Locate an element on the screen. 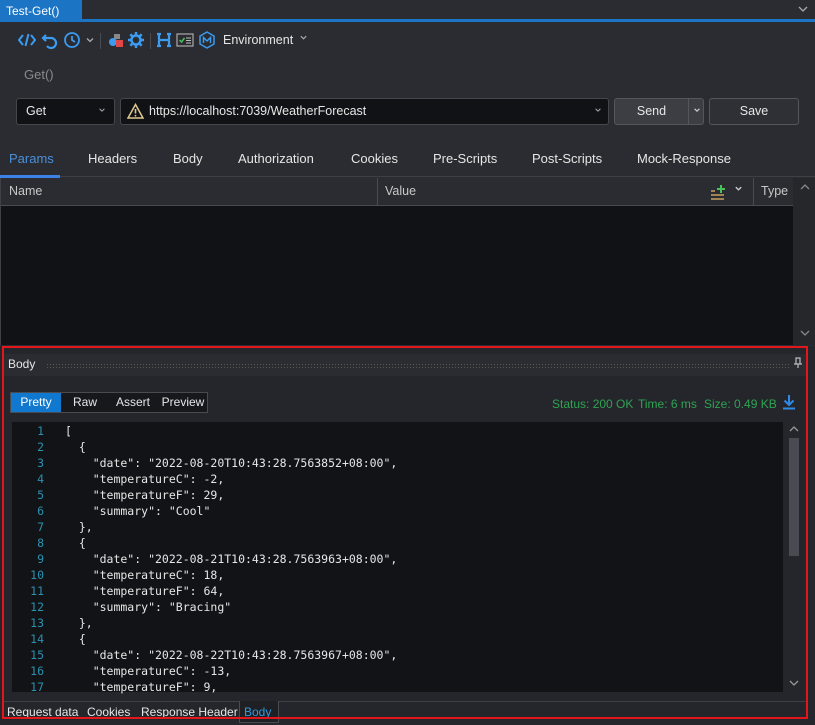 Image resolution: width=815 pixels, height=725 pixels. line-number: 3 is located at coordinates (40, 463).